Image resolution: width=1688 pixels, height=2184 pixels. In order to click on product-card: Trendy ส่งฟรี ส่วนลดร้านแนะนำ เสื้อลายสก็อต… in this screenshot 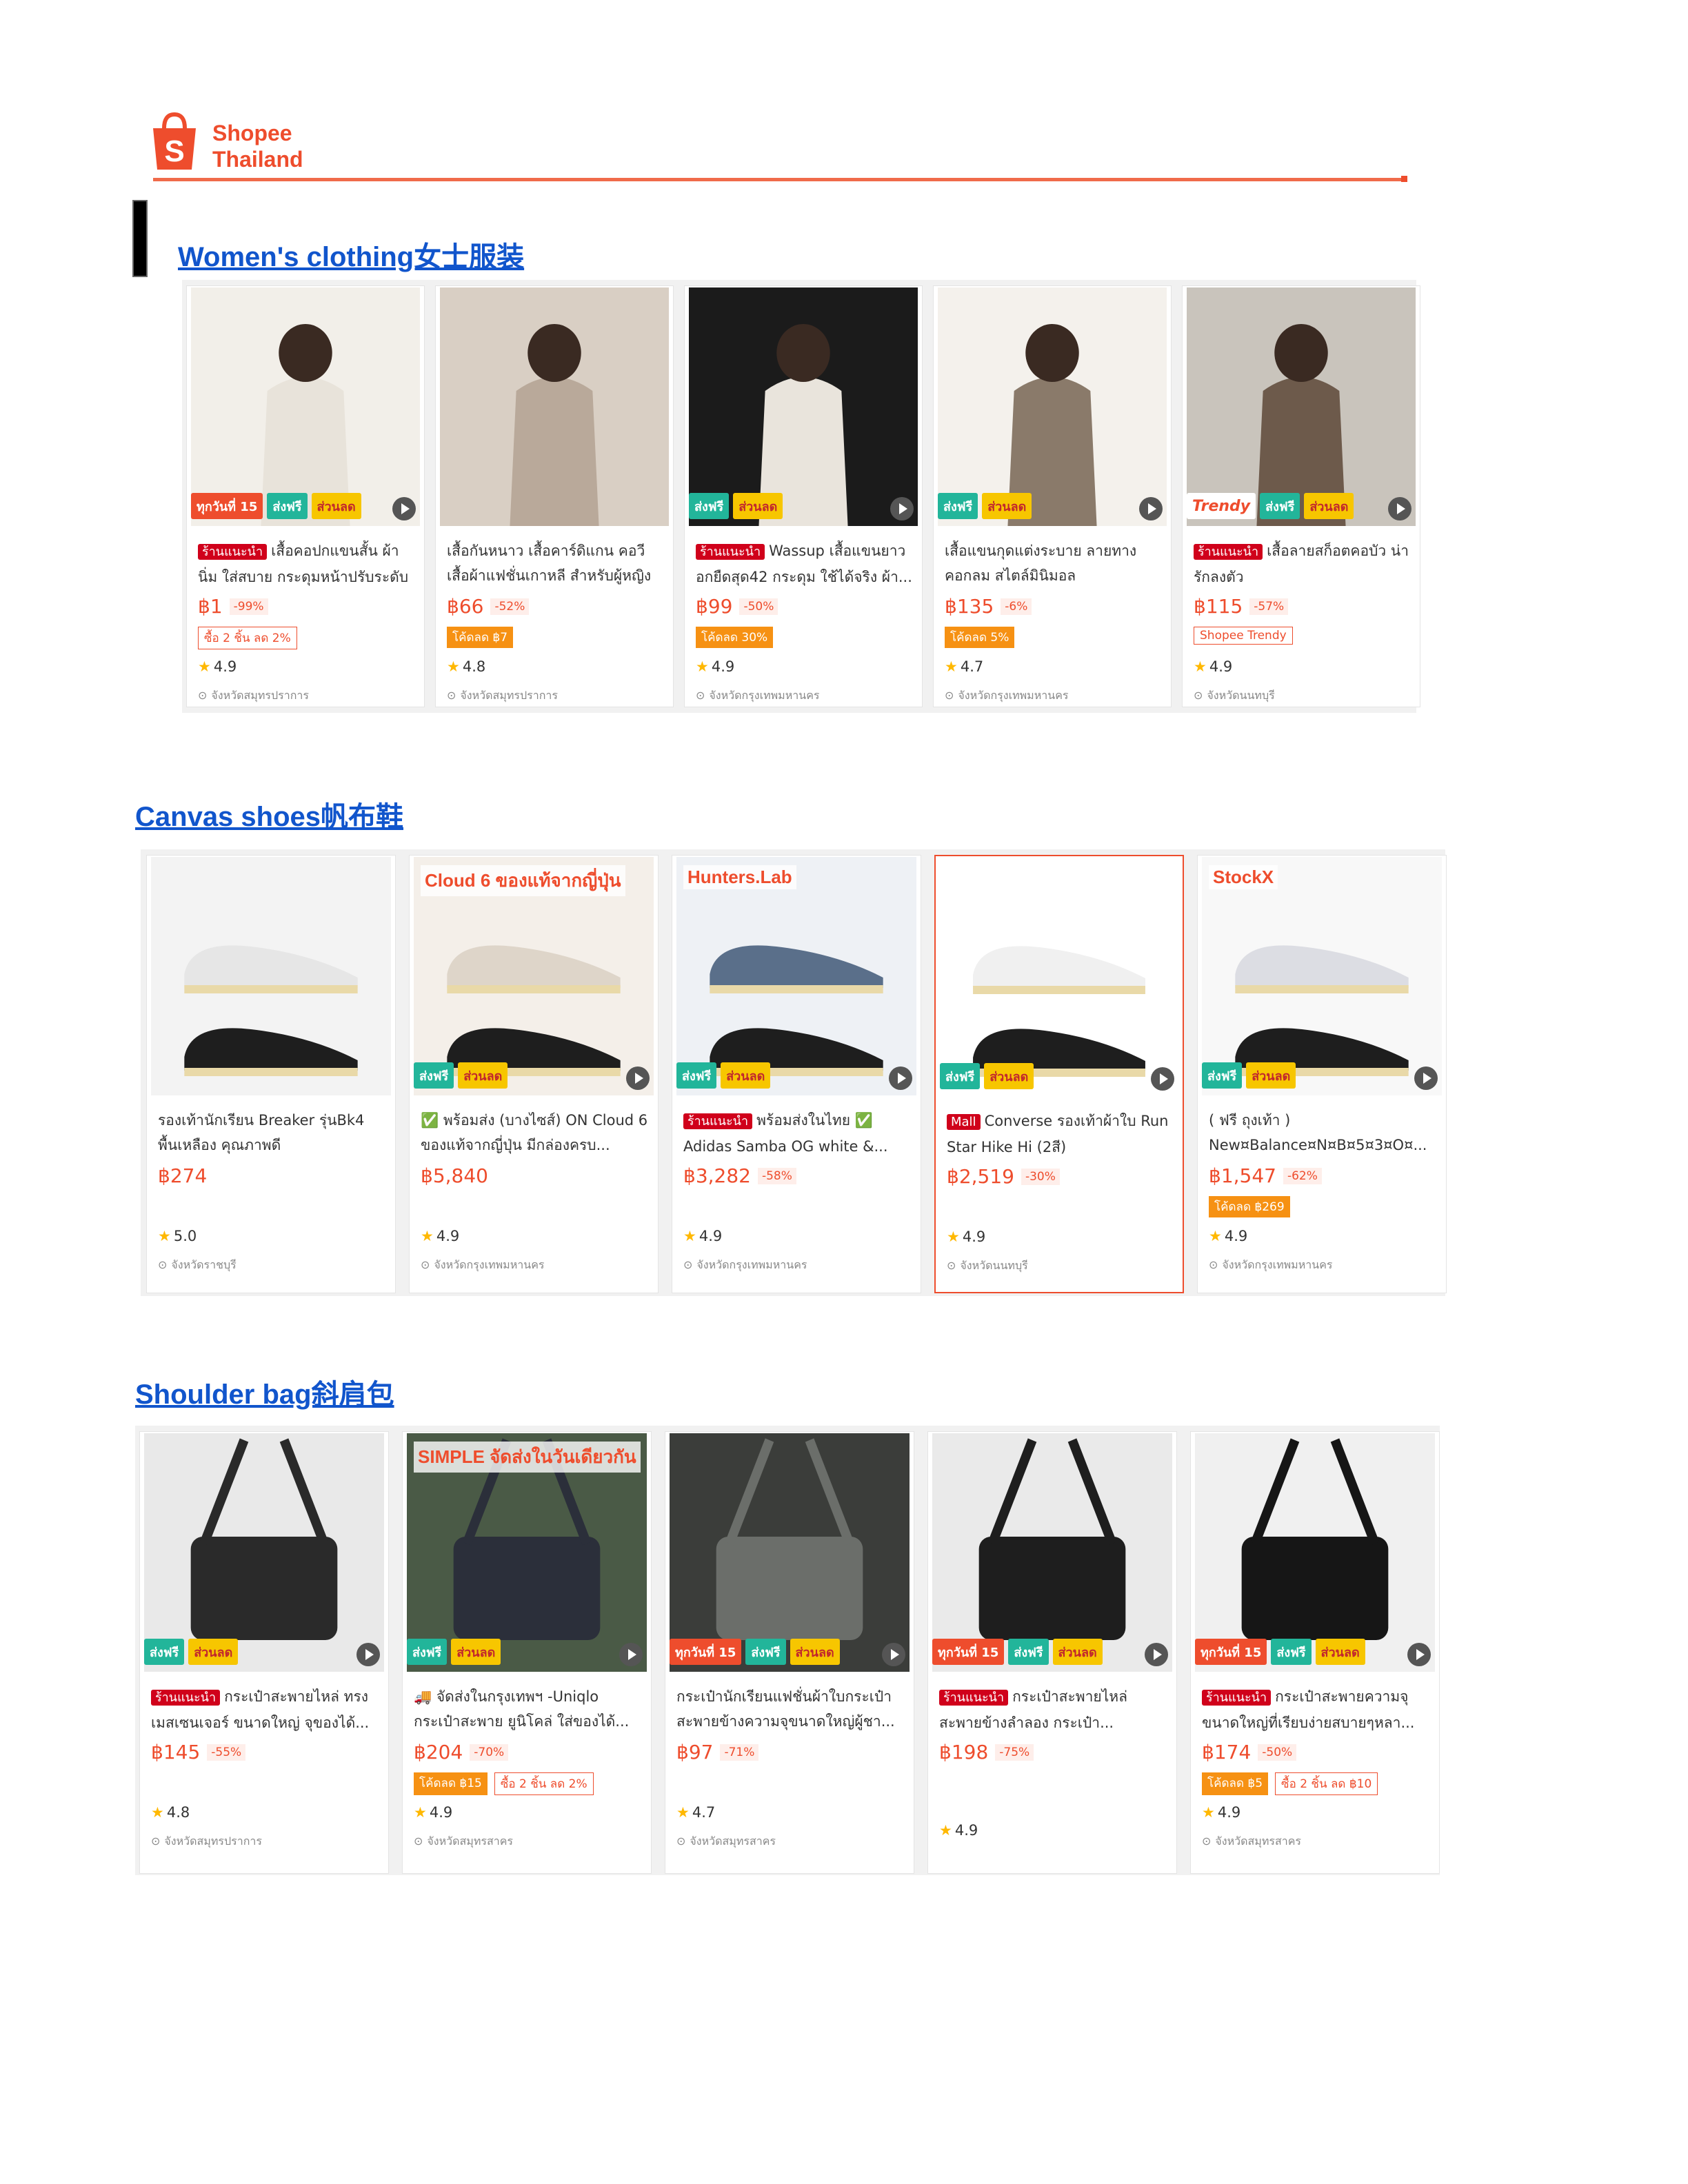, I will do `click(1301, 496)`.